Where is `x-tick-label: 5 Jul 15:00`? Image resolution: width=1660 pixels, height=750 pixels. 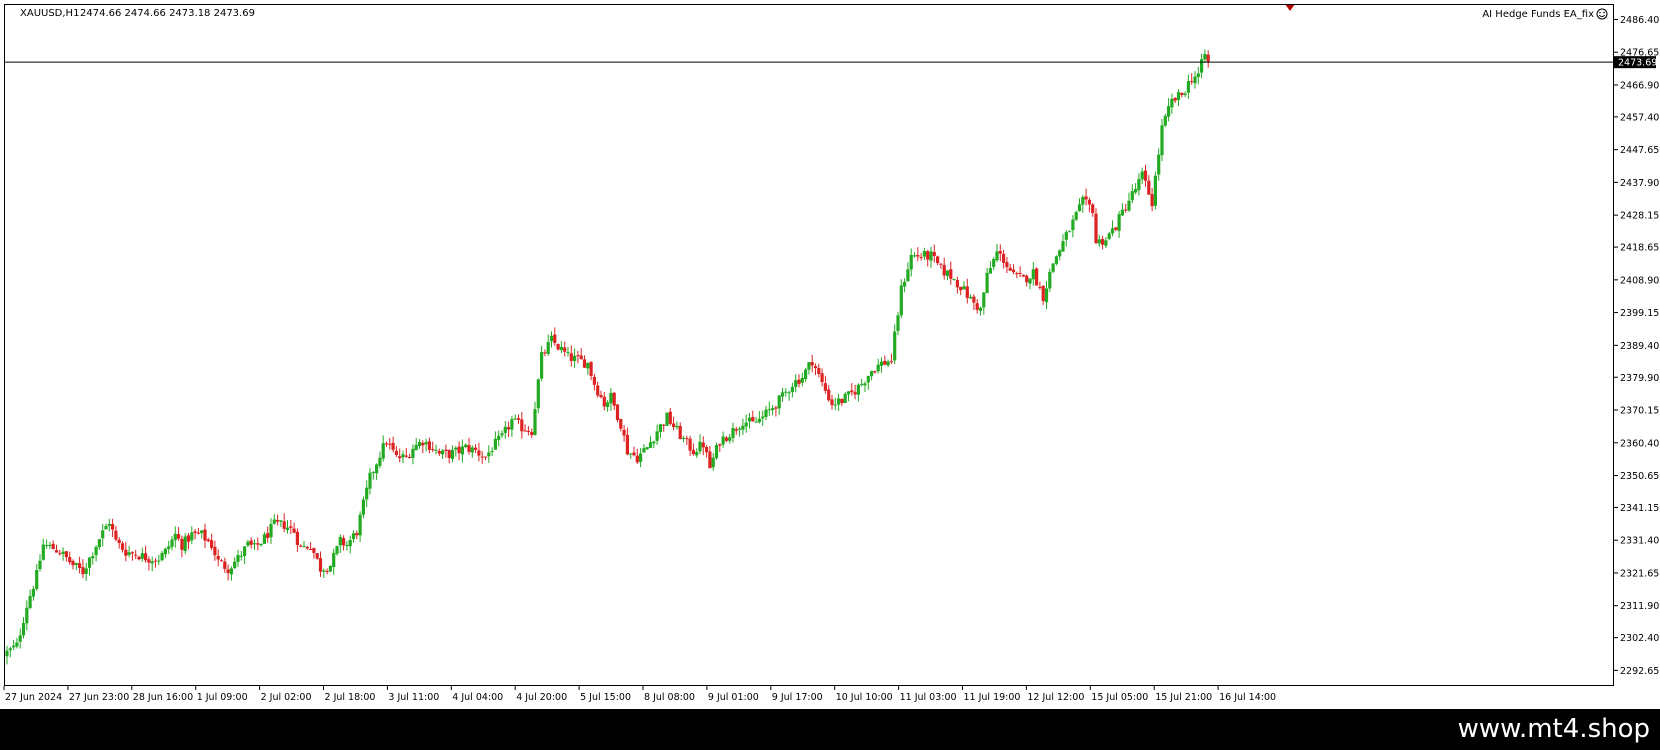 x-tick-label: 5 Jul 15:00 is located at coordinates (605, 697).